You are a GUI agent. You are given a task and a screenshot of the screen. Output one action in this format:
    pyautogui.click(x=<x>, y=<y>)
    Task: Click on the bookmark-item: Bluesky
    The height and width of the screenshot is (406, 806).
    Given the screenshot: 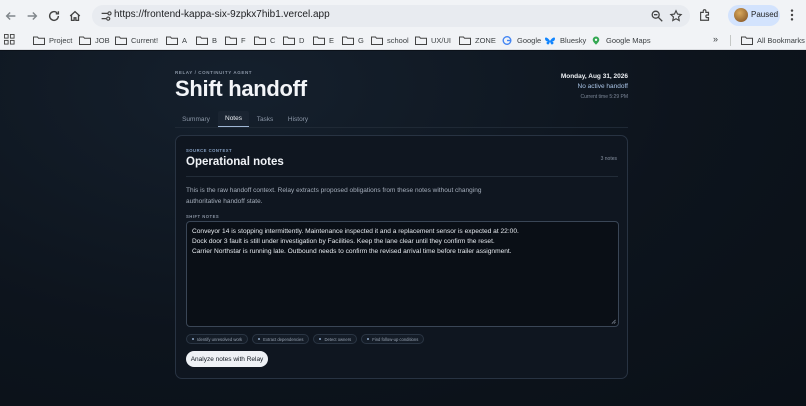 What is the action you would take?
    pyautogui.click(x=565, y=40)
    